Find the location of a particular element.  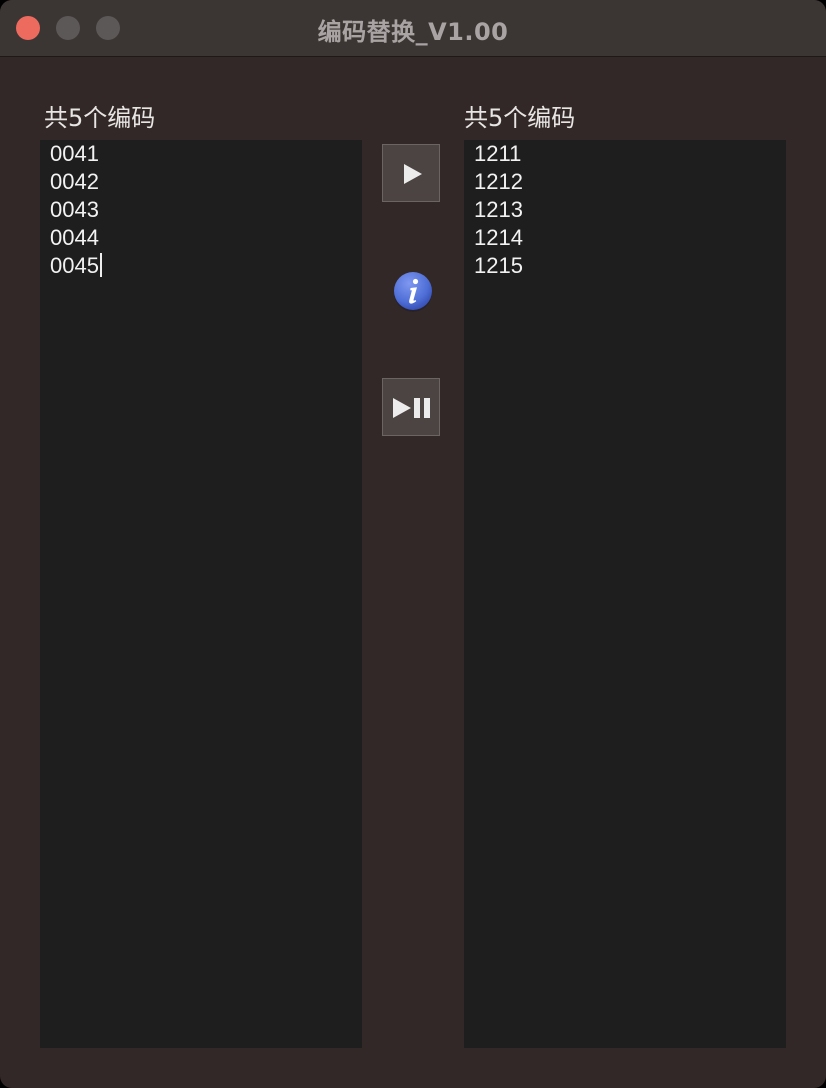

target-code-text: 1213 is located at coordinates (498, 209).